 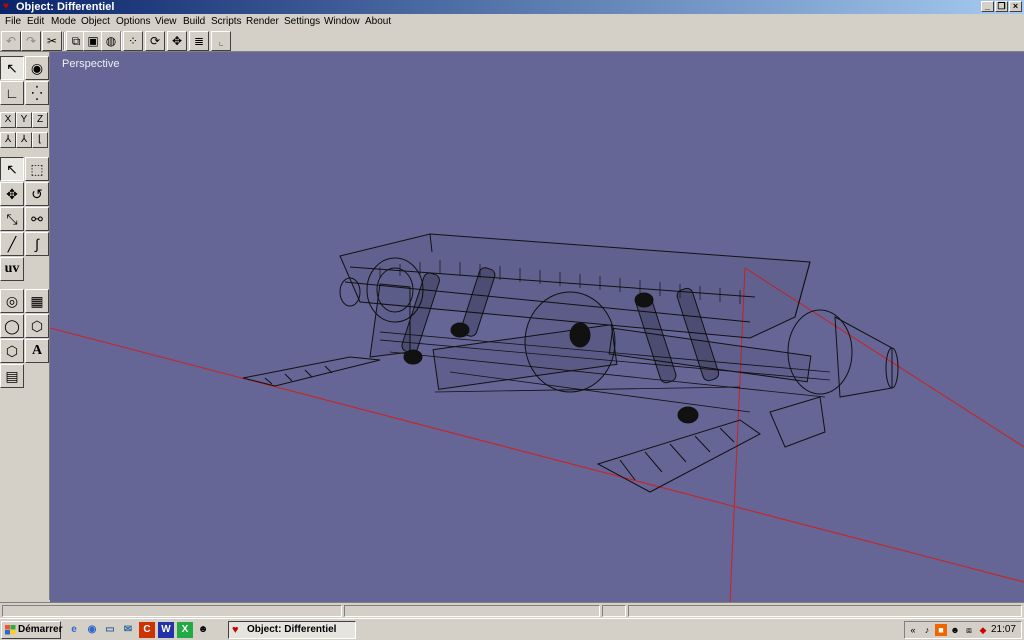 What do you see at coordinates (12, 169) in the screenshot?
I see `pointer-icon: ↖` at bounding box center [12, 169].